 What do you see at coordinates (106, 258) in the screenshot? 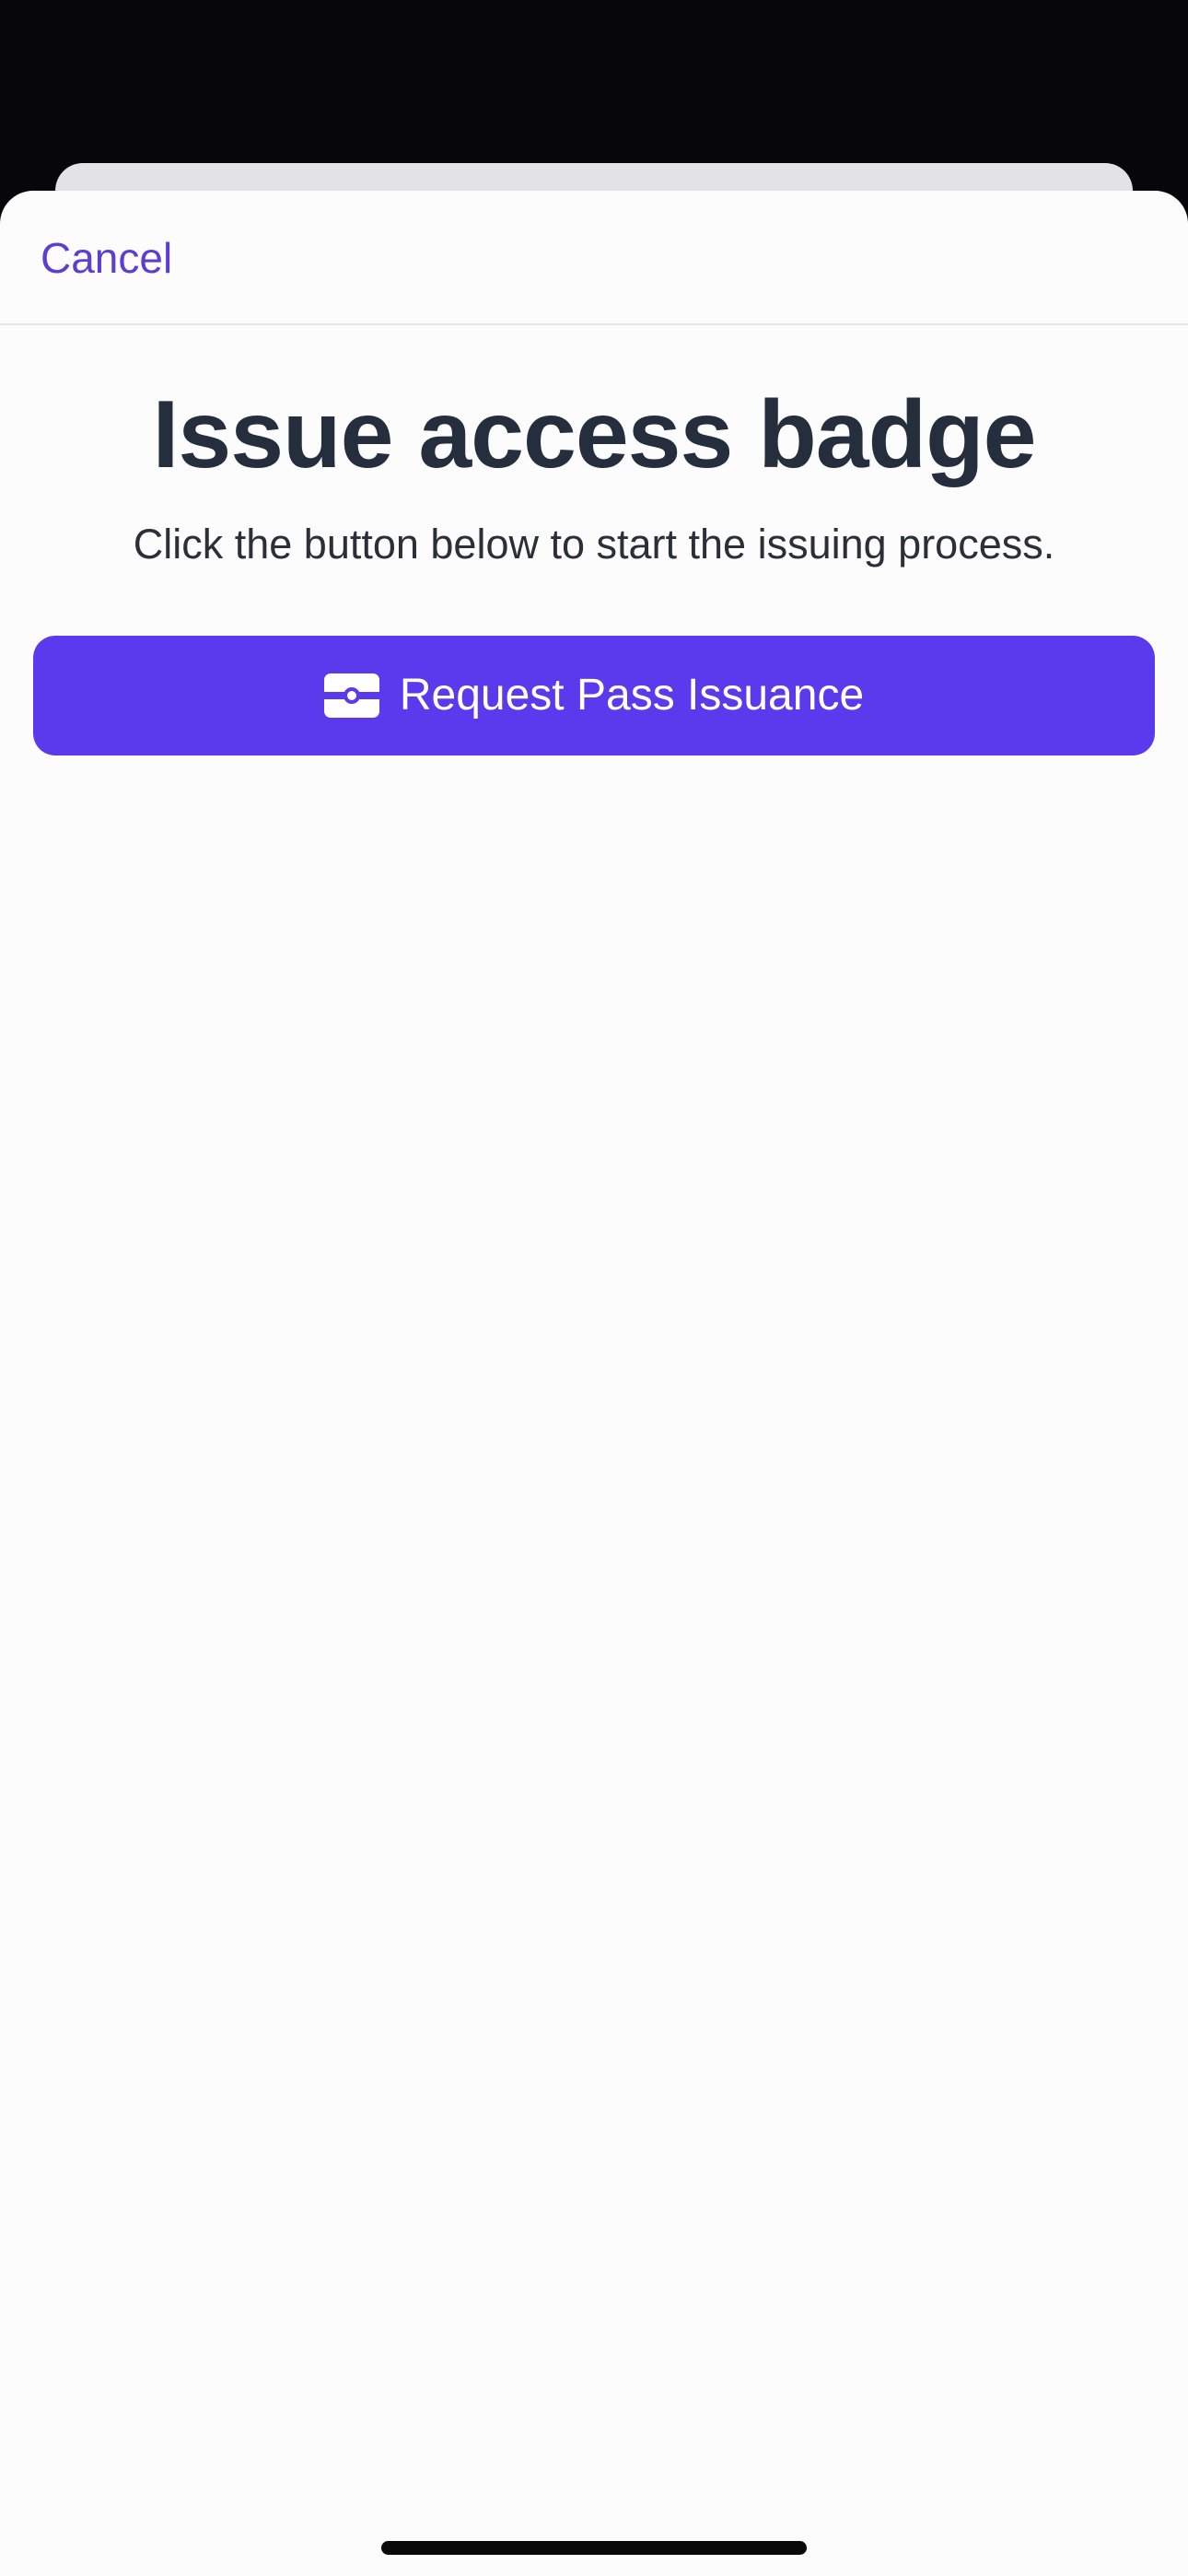
I see `cancel-button: Cancel` at bounding box center [106, 258].